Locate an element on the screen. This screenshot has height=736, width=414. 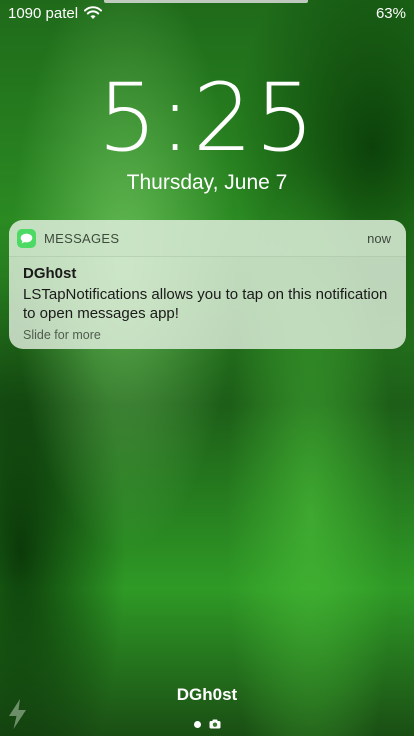
battery-percentage: 63% is located at coordinates (390, 13).